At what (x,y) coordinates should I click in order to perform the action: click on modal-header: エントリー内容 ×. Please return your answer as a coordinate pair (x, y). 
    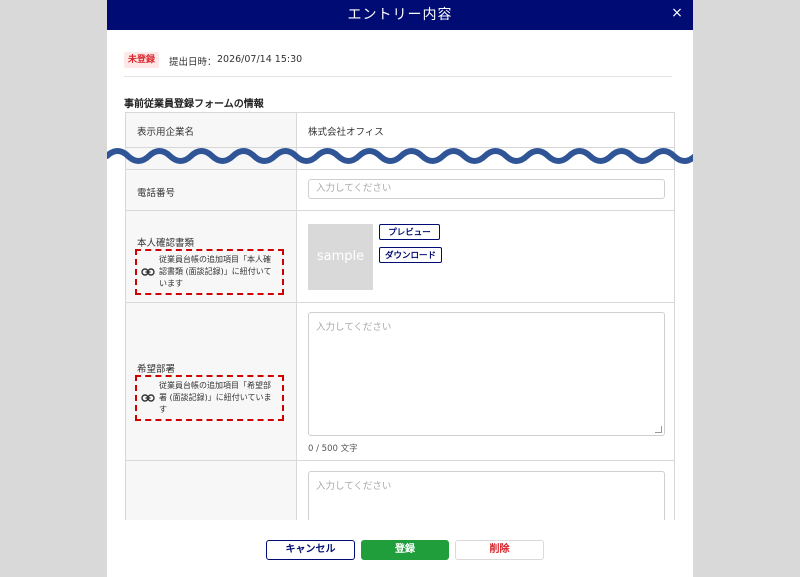
    Looking at the image, I should click on (400, 15).